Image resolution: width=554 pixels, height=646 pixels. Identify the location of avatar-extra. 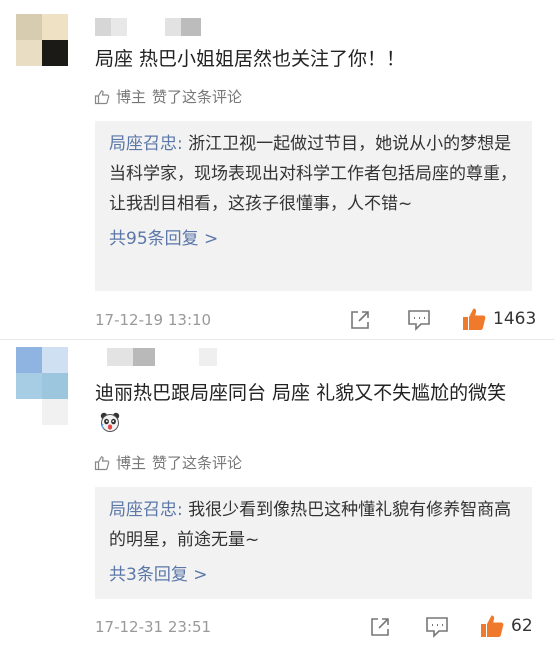
(55, 399).